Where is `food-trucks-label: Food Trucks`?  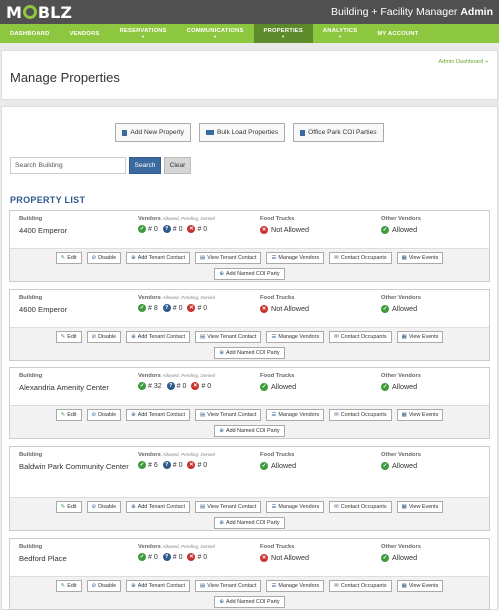
food-trucks-label: Food Trucks is located at coordinates (277, 547).